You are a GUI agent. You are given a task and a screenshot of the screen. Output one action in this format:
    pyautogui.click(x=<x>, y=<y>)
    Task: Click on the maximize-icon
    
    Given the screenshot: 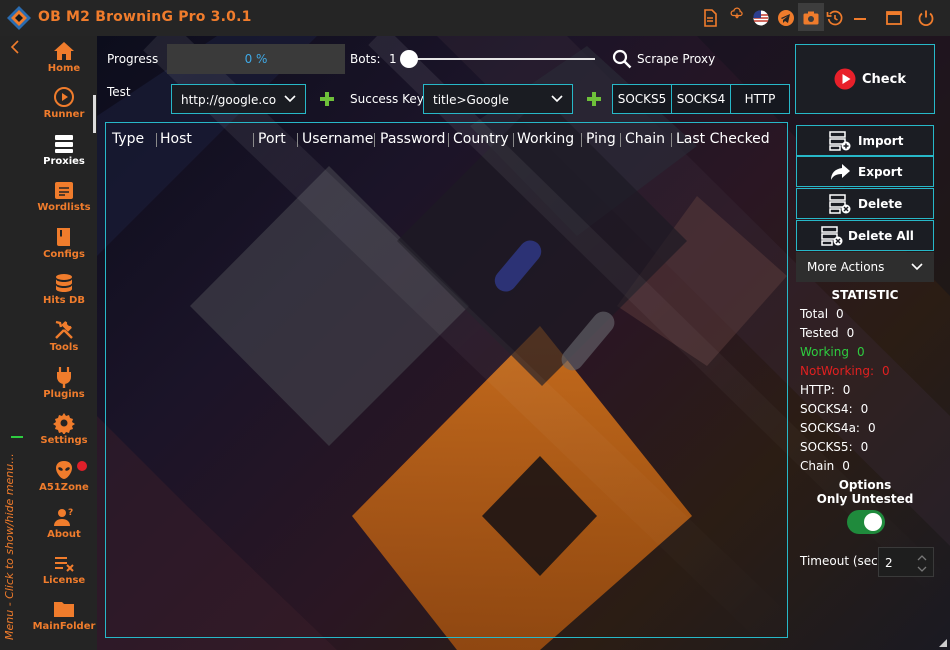 What is the action you would take?
    pyautogui.click(x=894, y=18)
    